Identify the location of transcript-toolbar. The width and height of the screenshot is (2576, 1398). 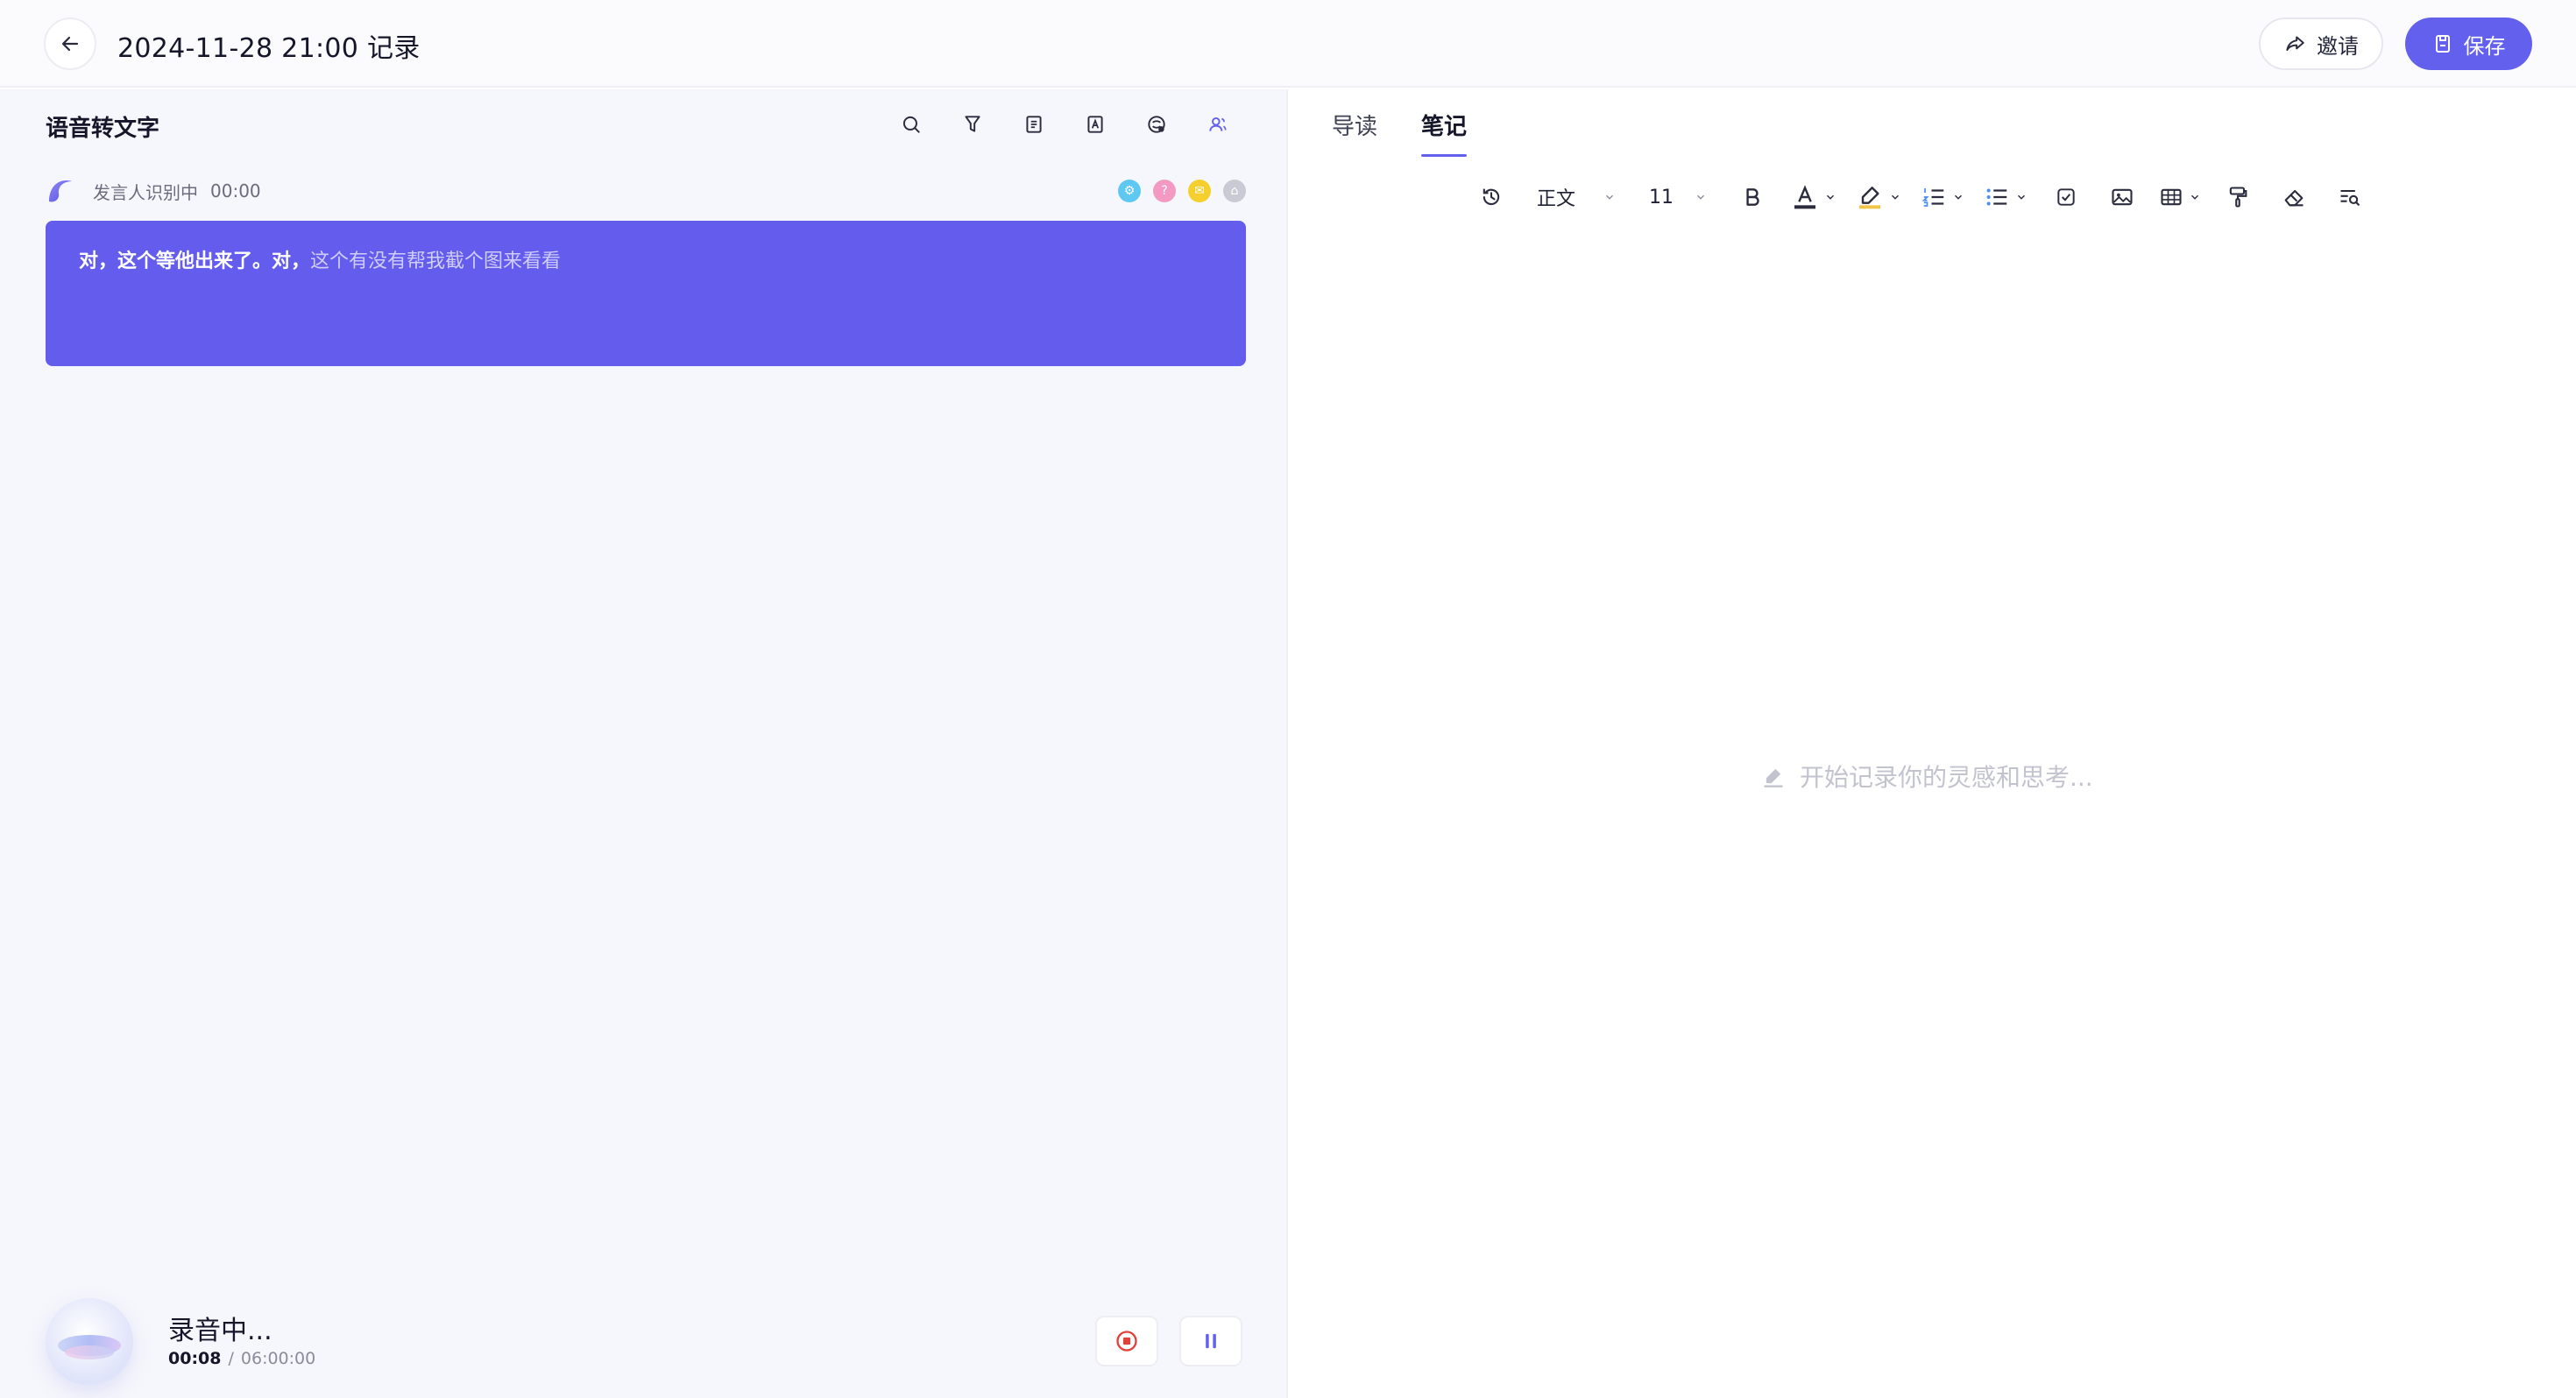
(1064, 124).